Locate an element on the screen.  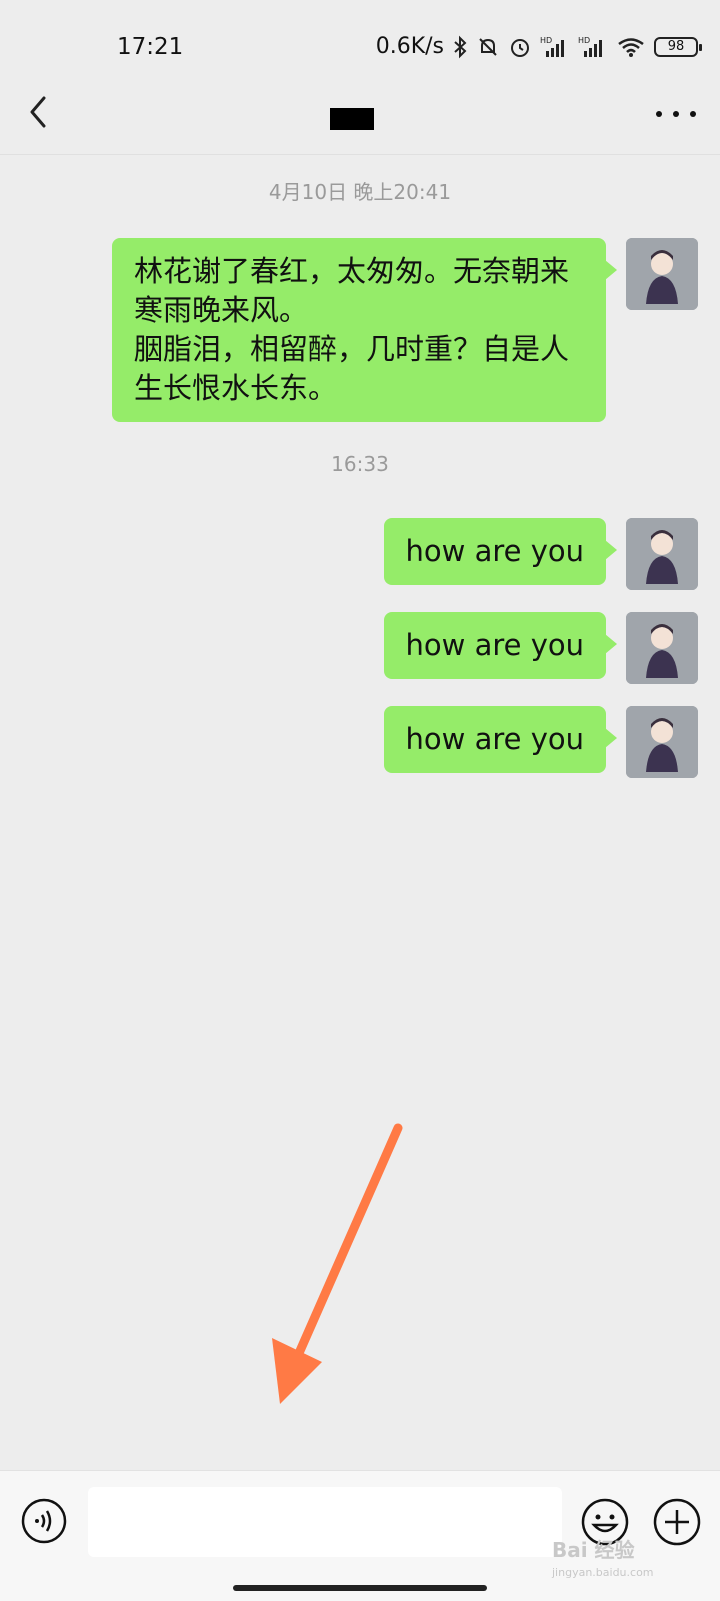
more-dots-icon is located at coordinates (659, 114).